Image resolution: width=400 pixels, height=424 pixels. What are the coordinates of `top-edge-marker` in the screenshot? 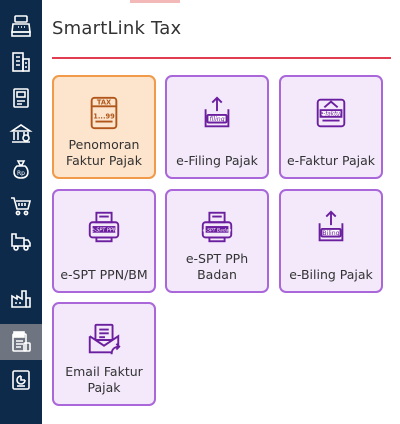 It's located at (155, 1).